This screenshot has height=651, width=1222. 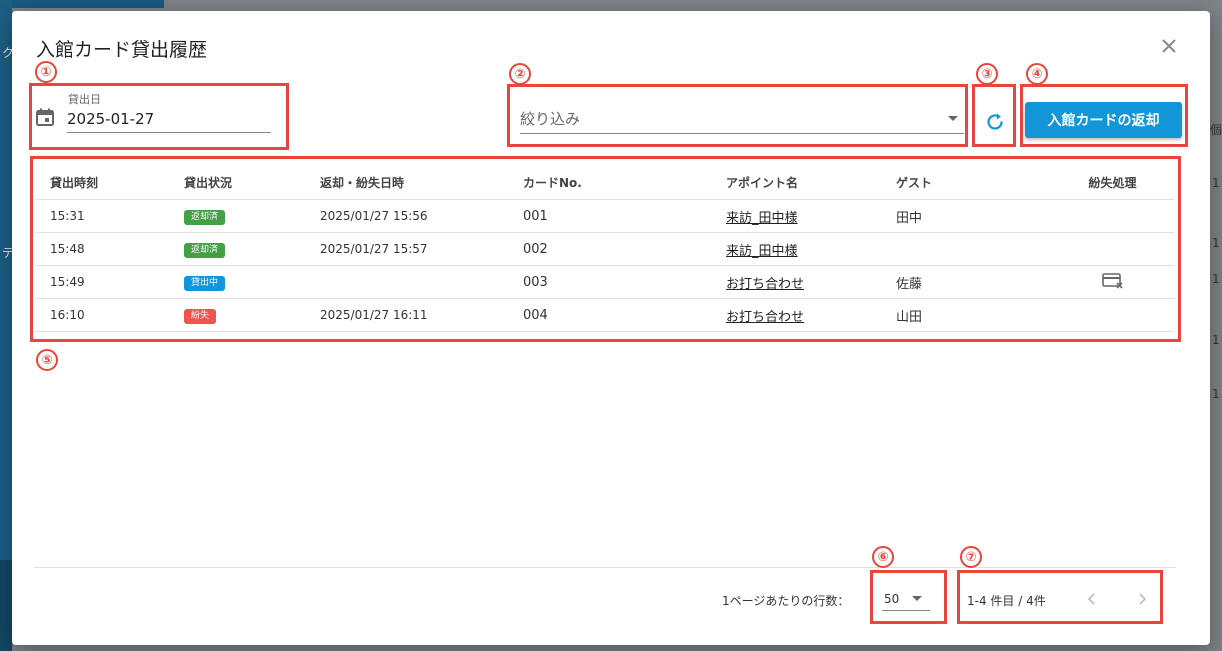 What do you see at coordinates (987, 74) in the screenshot?
I see `callout-number: ③` at bounding box center [987, 74].